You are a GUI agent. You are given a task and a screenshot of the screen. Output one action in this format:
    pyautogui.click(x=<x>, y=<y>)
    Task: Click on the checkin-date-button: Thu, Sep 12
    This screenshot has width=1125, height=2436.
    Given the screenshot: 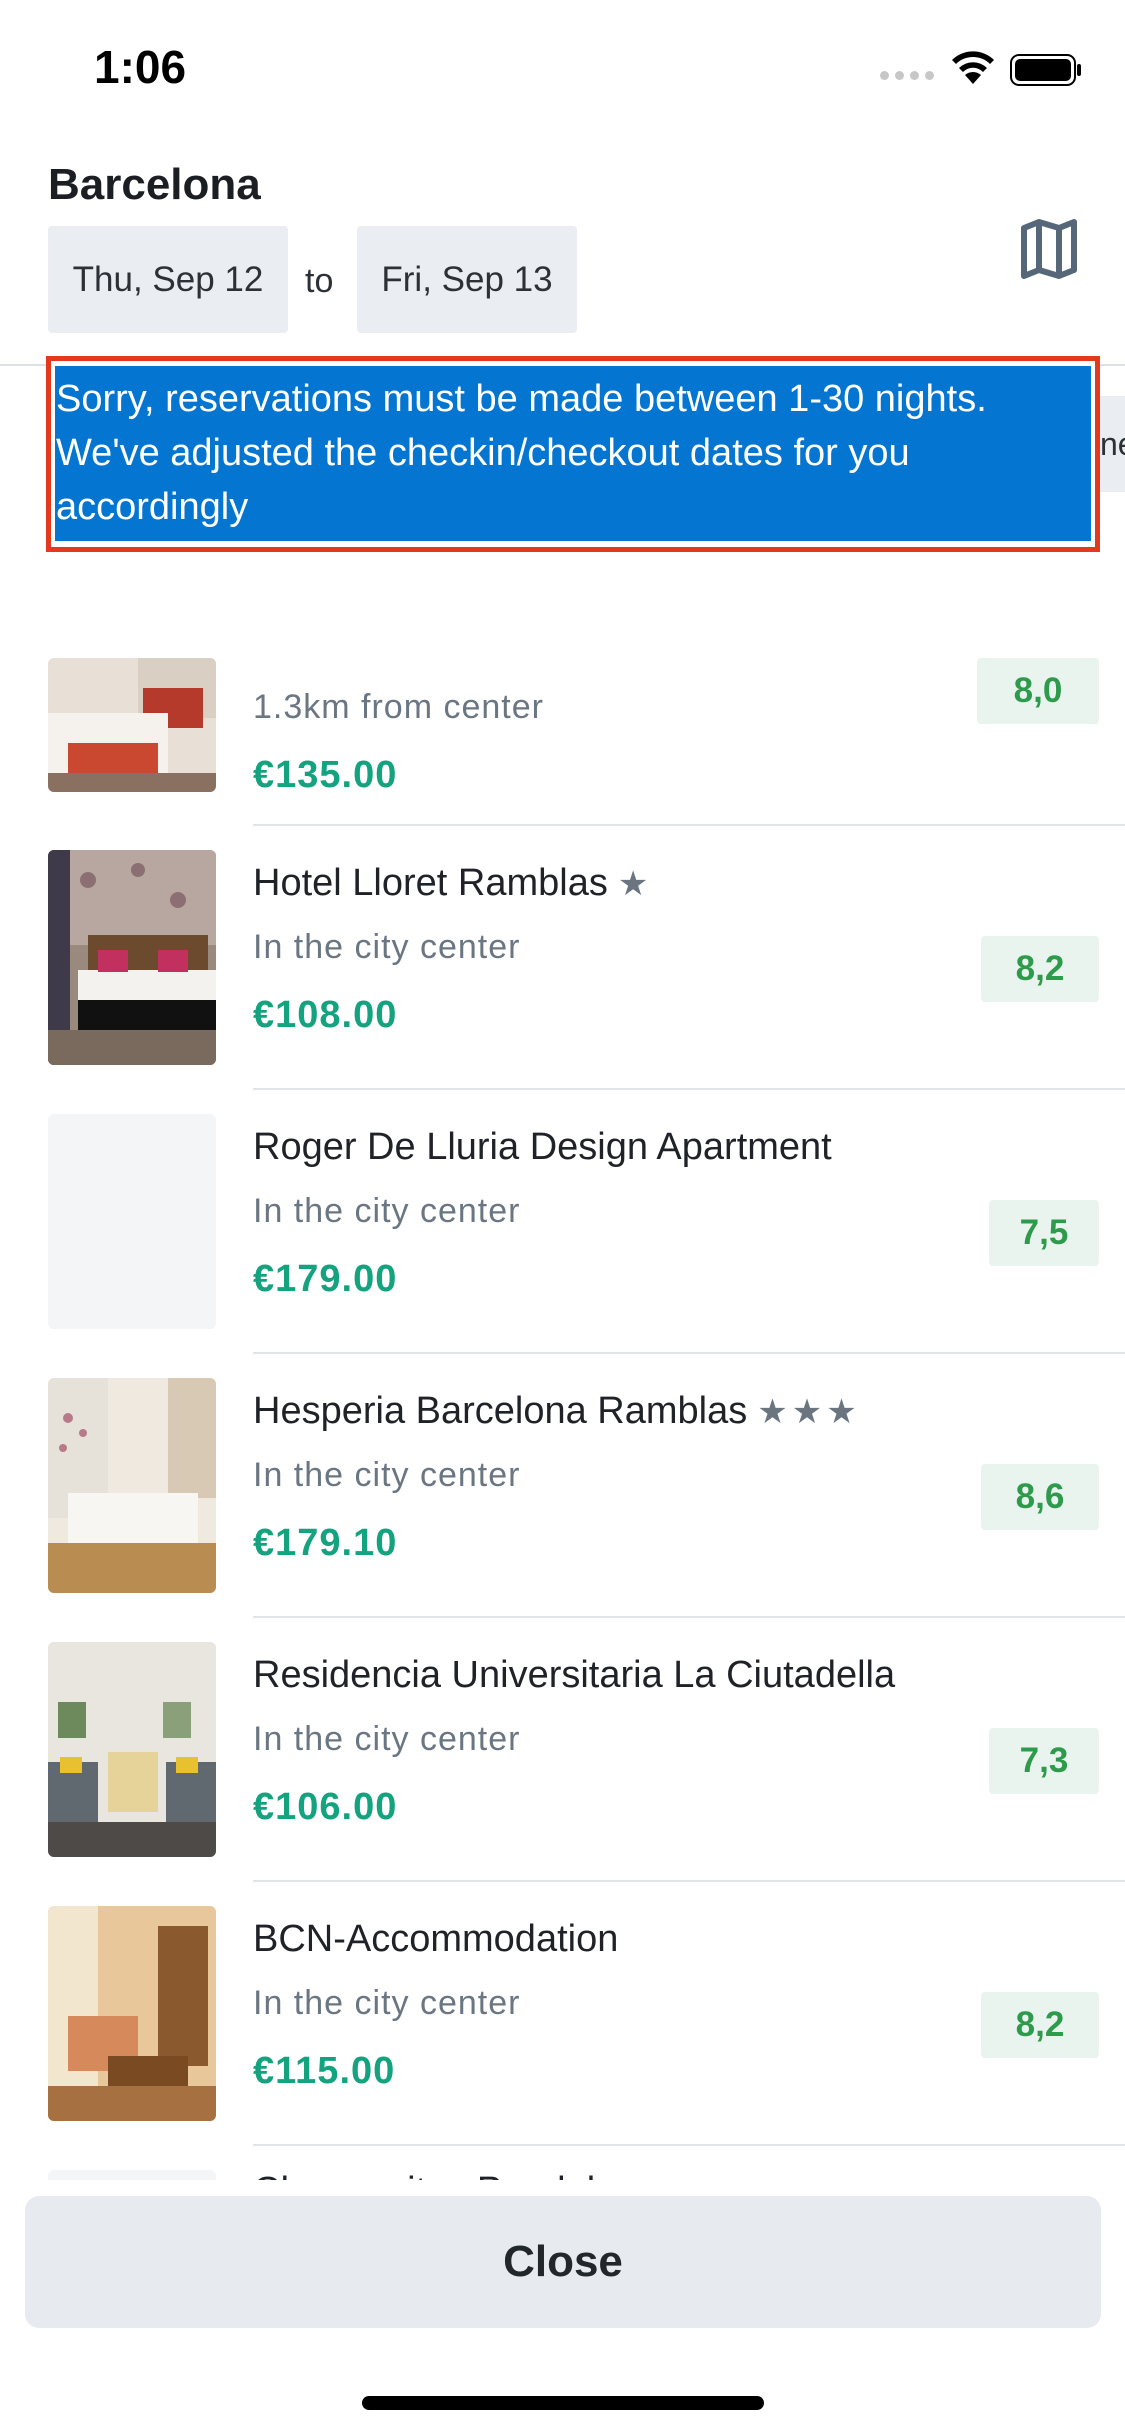 What is the action you would take?
    pyautogui.click(x=168, y=279)
    